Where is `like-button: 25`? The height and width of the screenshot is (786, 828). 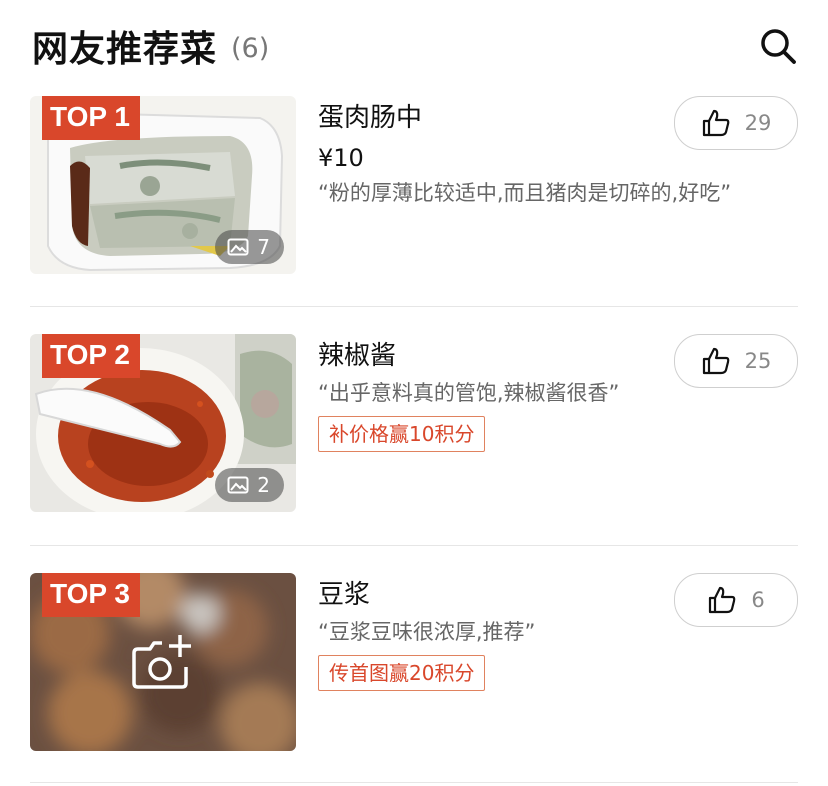
like-button: 25 is located at coordinates (736, 361).